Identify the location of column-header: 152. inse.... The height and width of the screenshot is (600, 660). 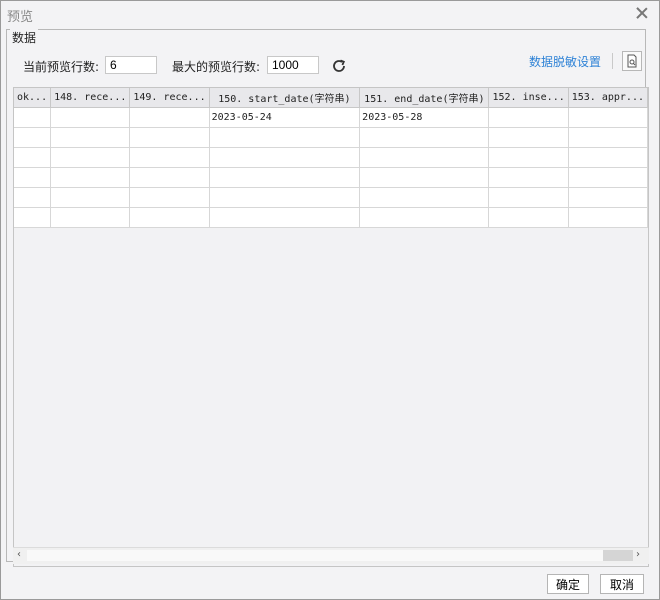
(528, 98).